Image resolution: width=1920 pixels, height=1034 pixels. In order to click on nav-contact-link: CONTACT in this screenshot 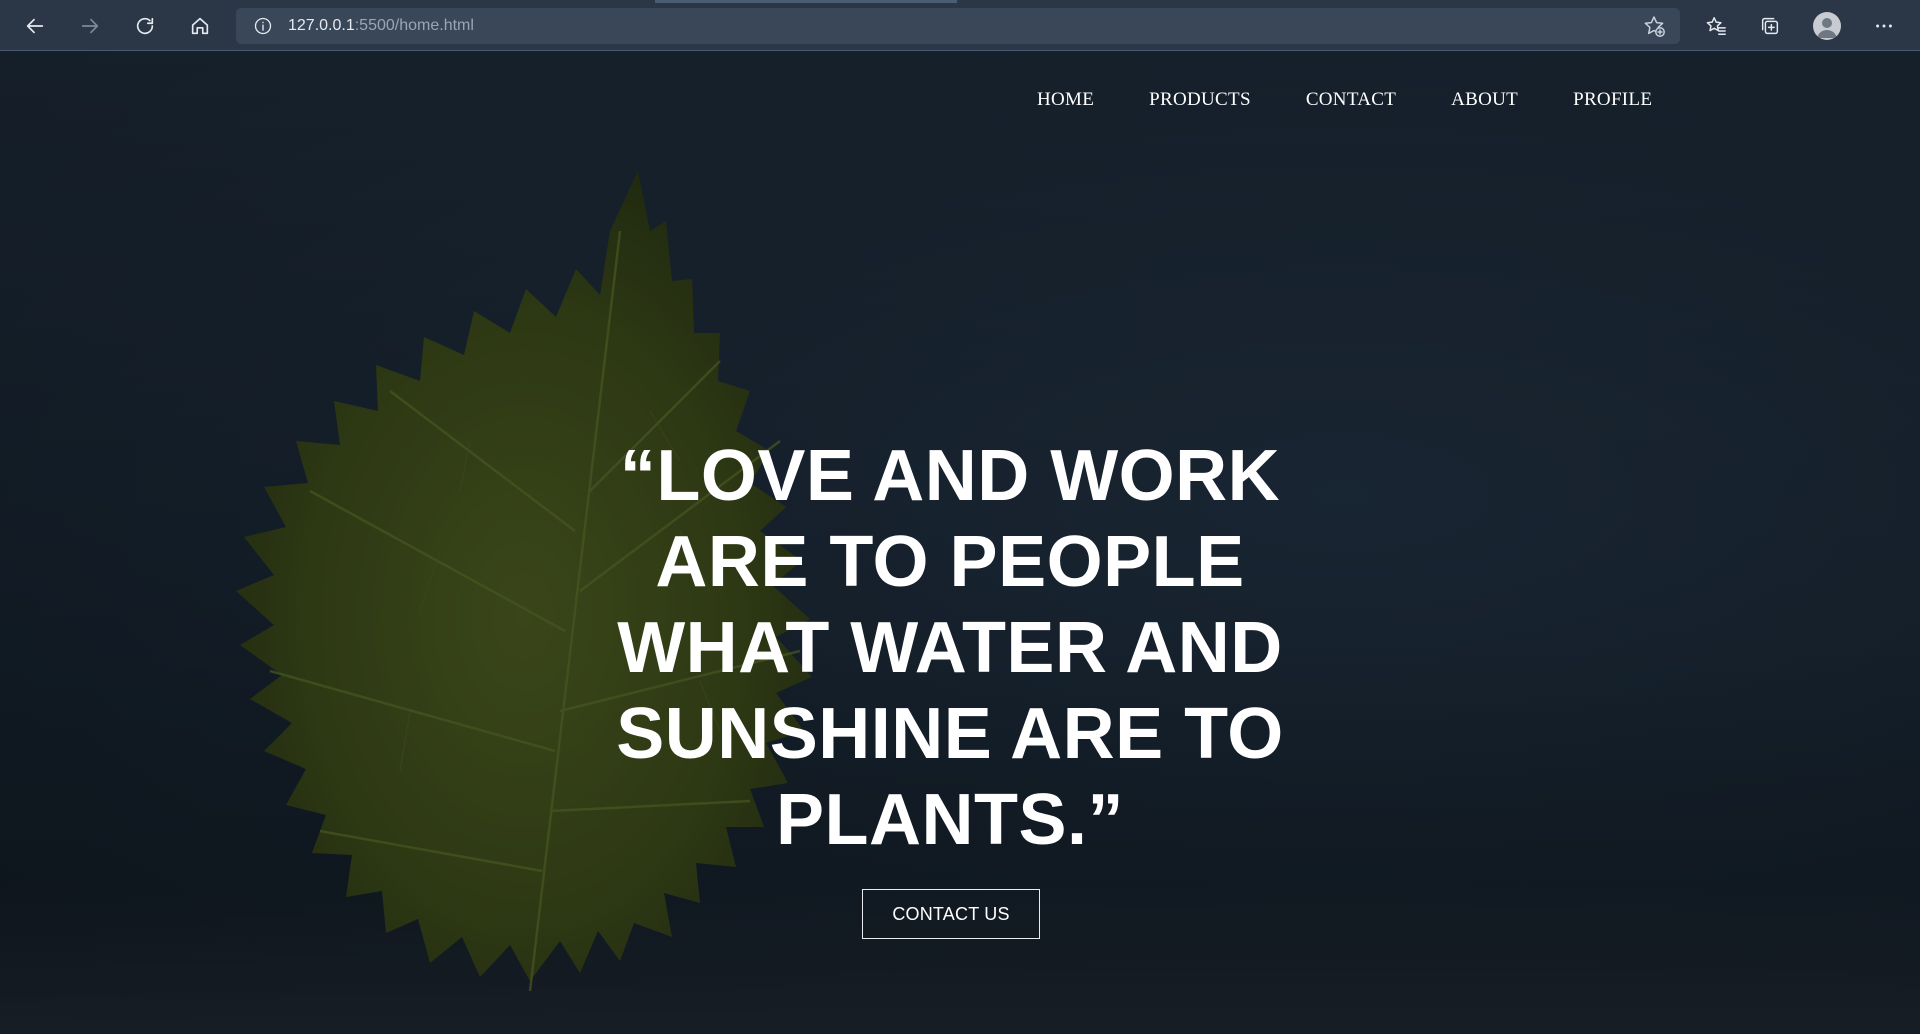, I will do `click(1351, 100)`.